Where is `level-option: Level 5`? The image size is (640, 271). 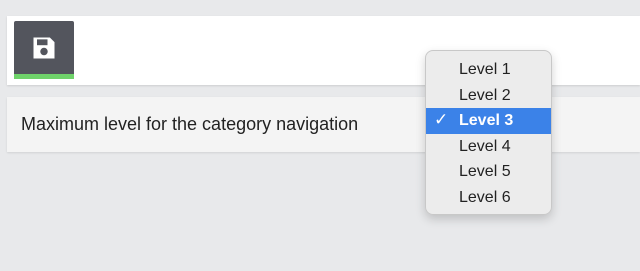
level-option: Level 5 is located at coordinates (488, 172).